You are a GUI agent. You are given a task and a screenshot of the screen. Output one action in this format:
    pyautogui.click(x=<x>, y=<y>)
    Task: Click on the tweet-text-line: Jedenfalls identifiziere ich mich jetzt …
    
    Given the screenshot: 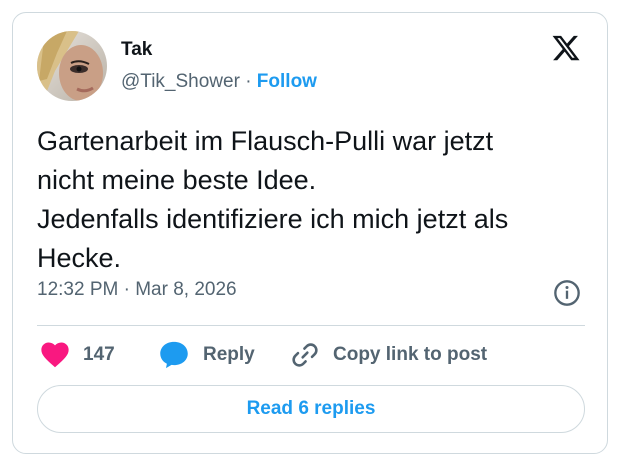 What is the action you would take?
    pyautogui.click(x=273, y=219)
    